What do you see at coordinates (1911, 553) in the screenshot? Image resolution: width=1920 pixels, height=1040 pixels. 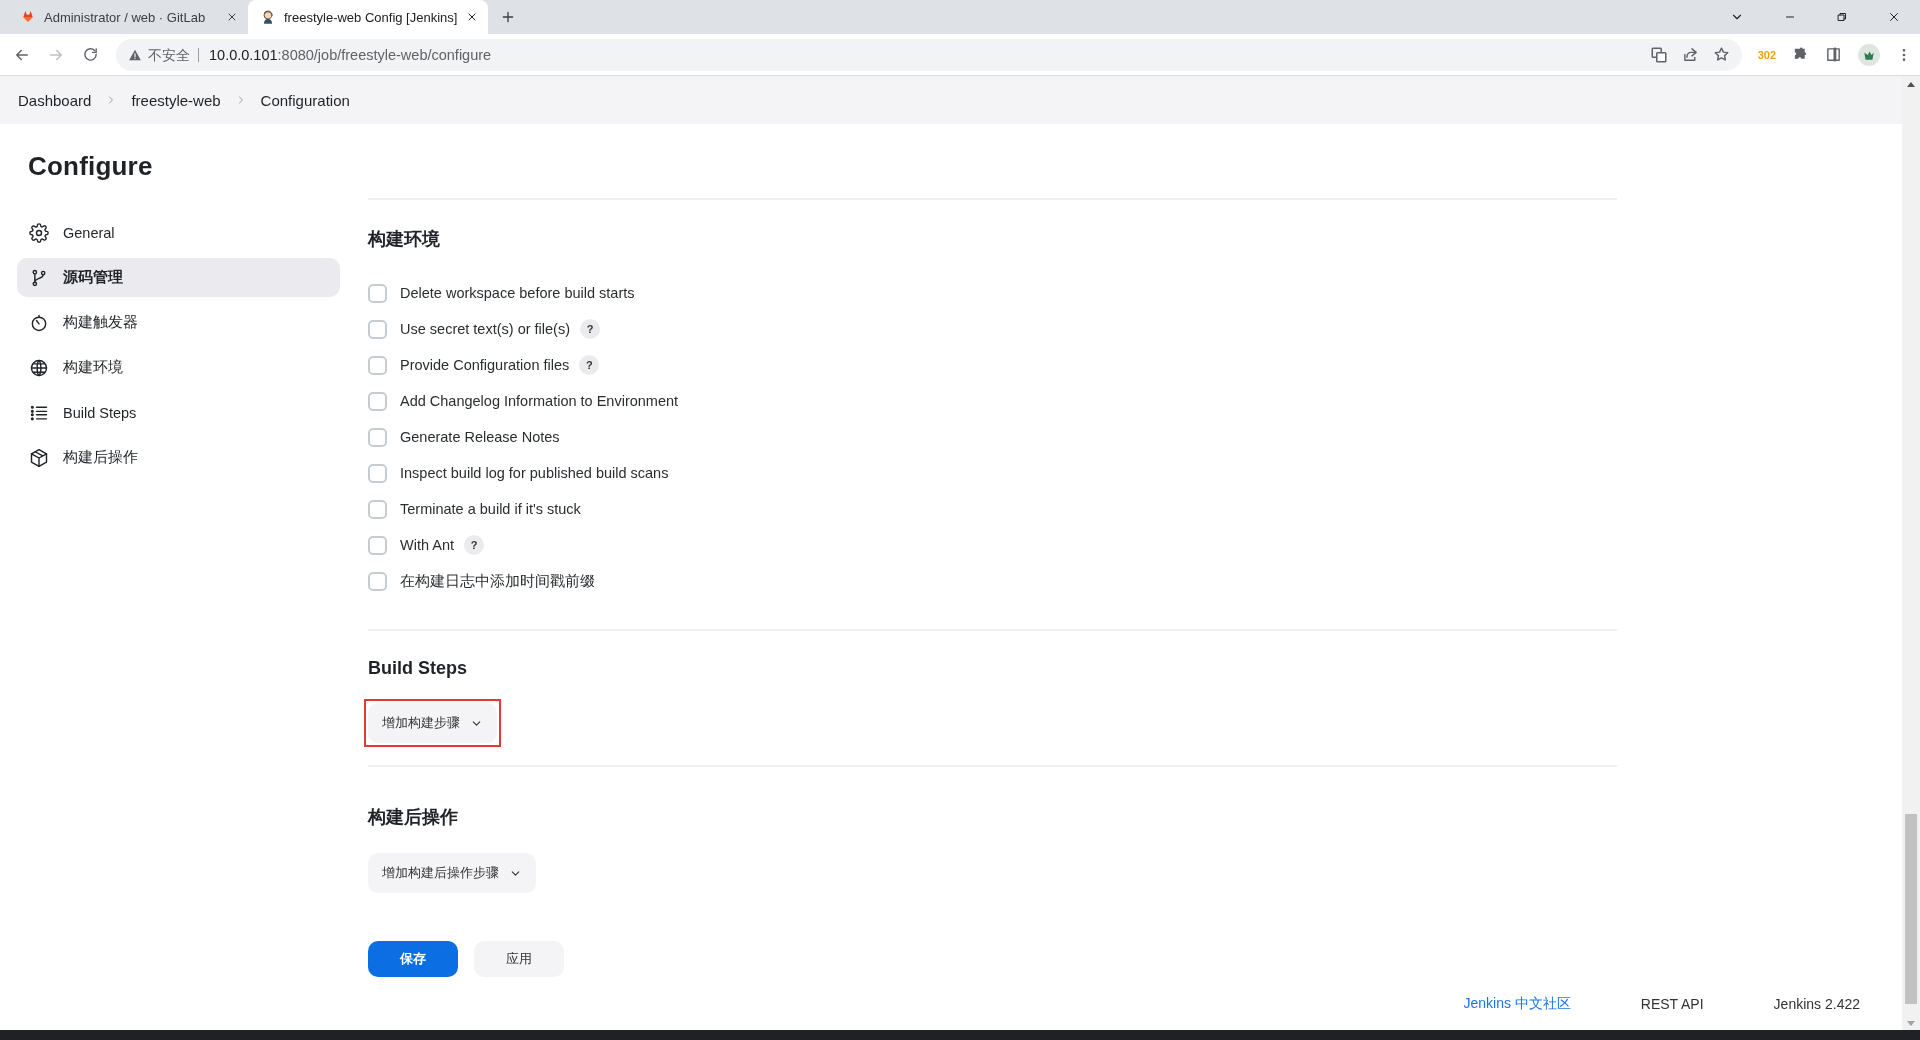 I see `scrollbar` at bounding box center [1911, 553].